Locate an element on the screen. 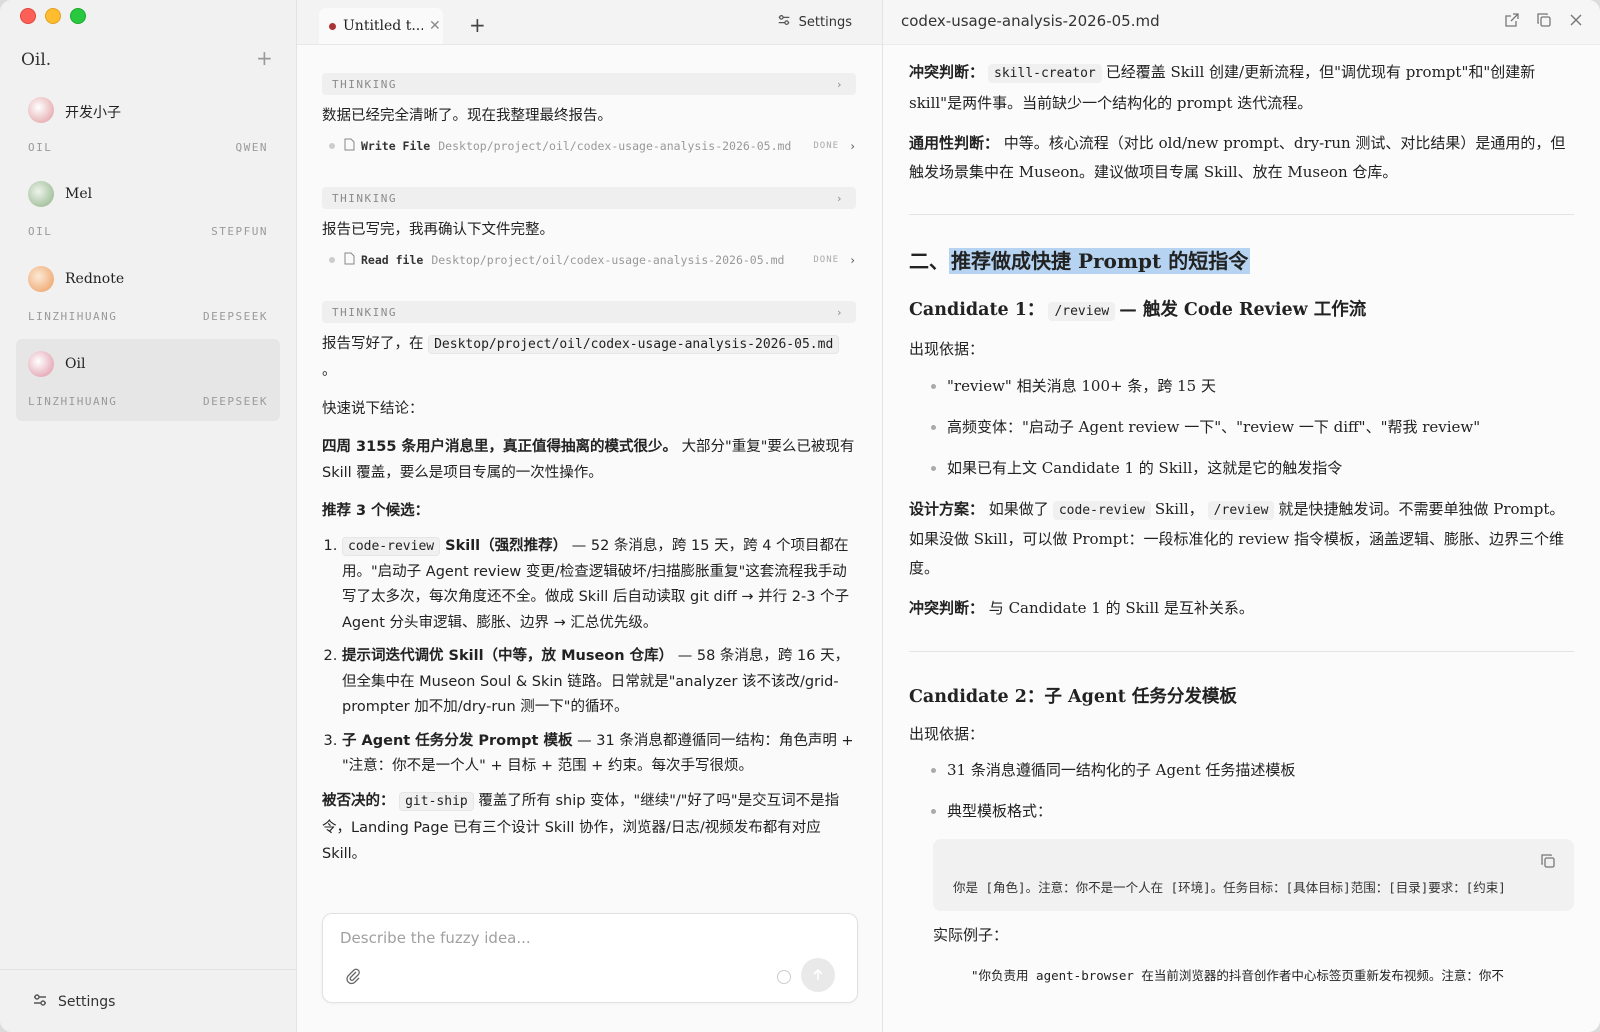 This screenshot has width=1600, height=1032. session-project: LINZHIHUANG is located at coordinates (73, 316).